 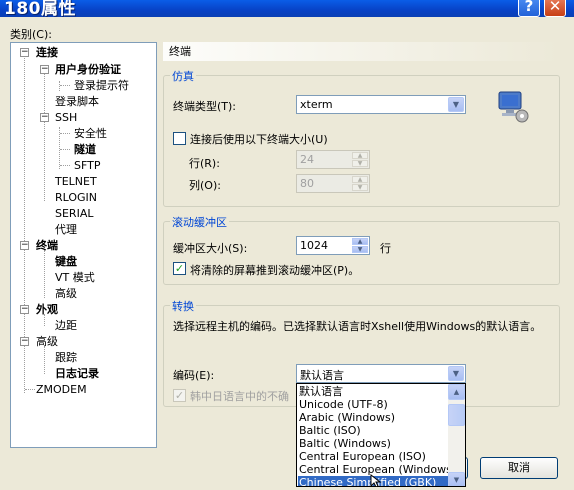 I want to click on tree-item-serial: SERIAL, so click(x=74, y=213).